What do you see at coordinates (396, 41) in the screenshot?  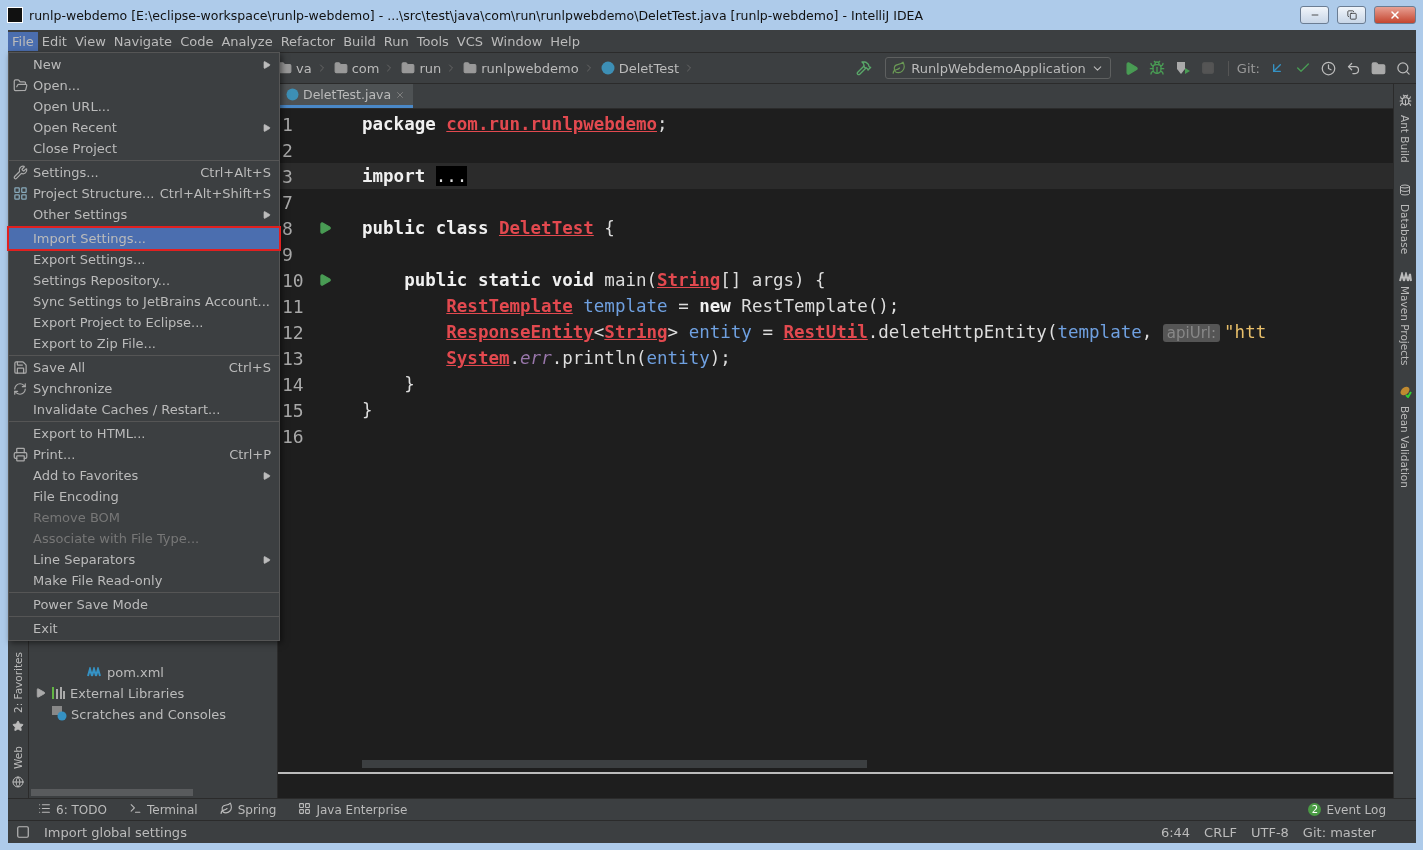 I see `menu-title: Run` at bounding box center [396, 41].